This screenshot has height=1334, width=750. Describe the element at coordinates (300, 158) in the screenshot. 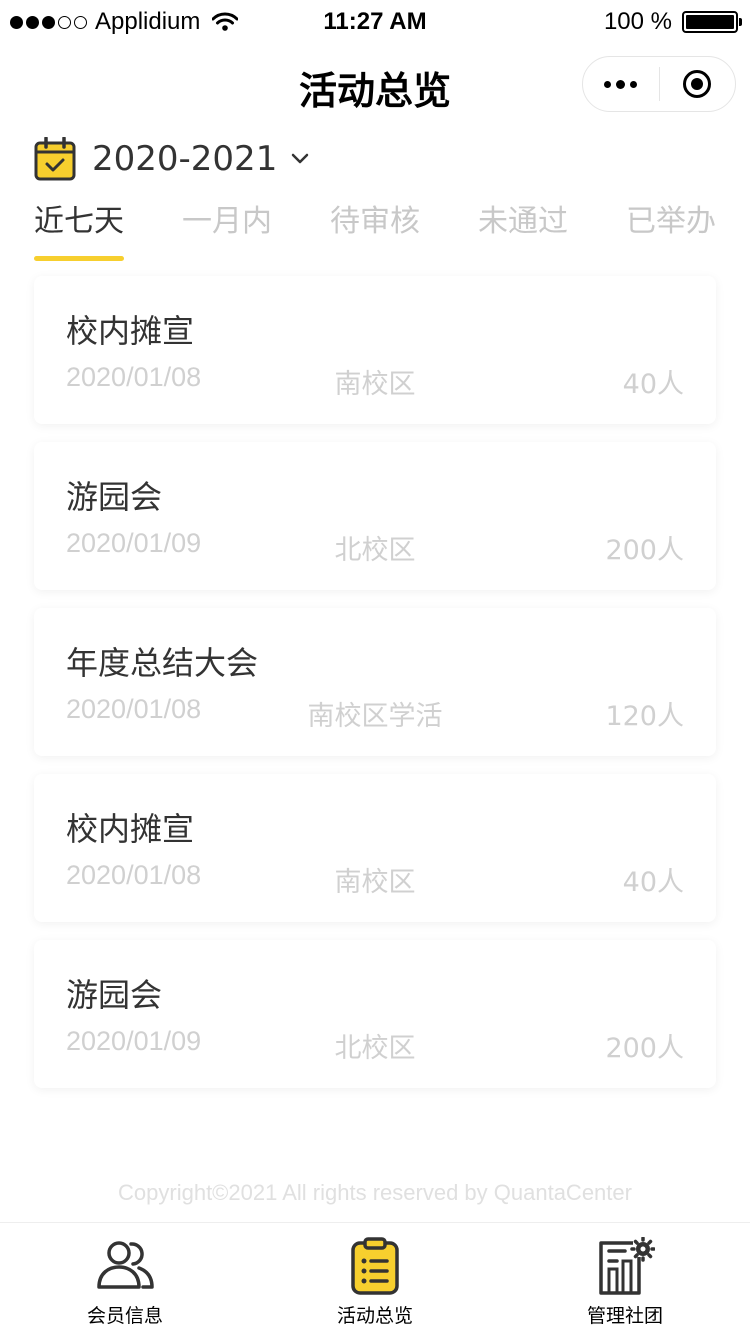

I see `chevron-down-icon` at that location.